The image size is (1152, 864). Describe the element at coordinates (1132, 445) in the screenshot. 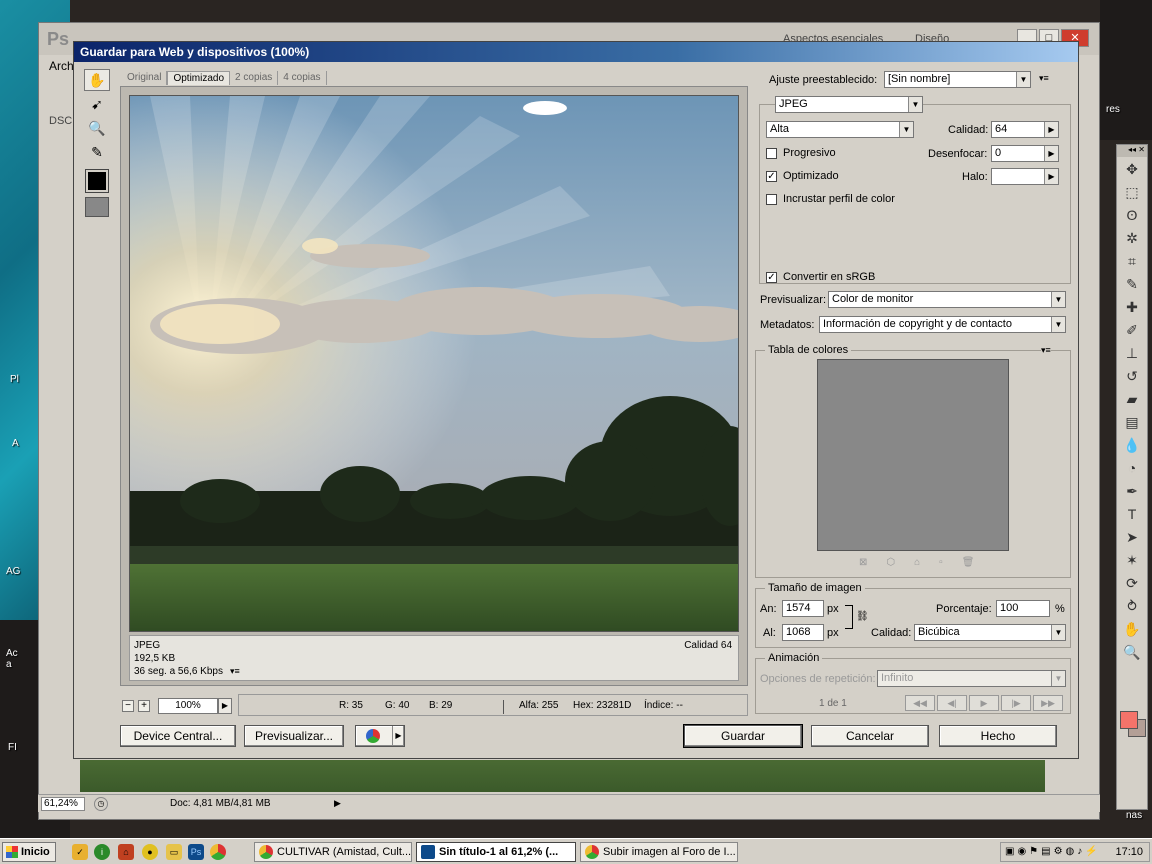

I see `blur-tool-icon: 💧` at that location.